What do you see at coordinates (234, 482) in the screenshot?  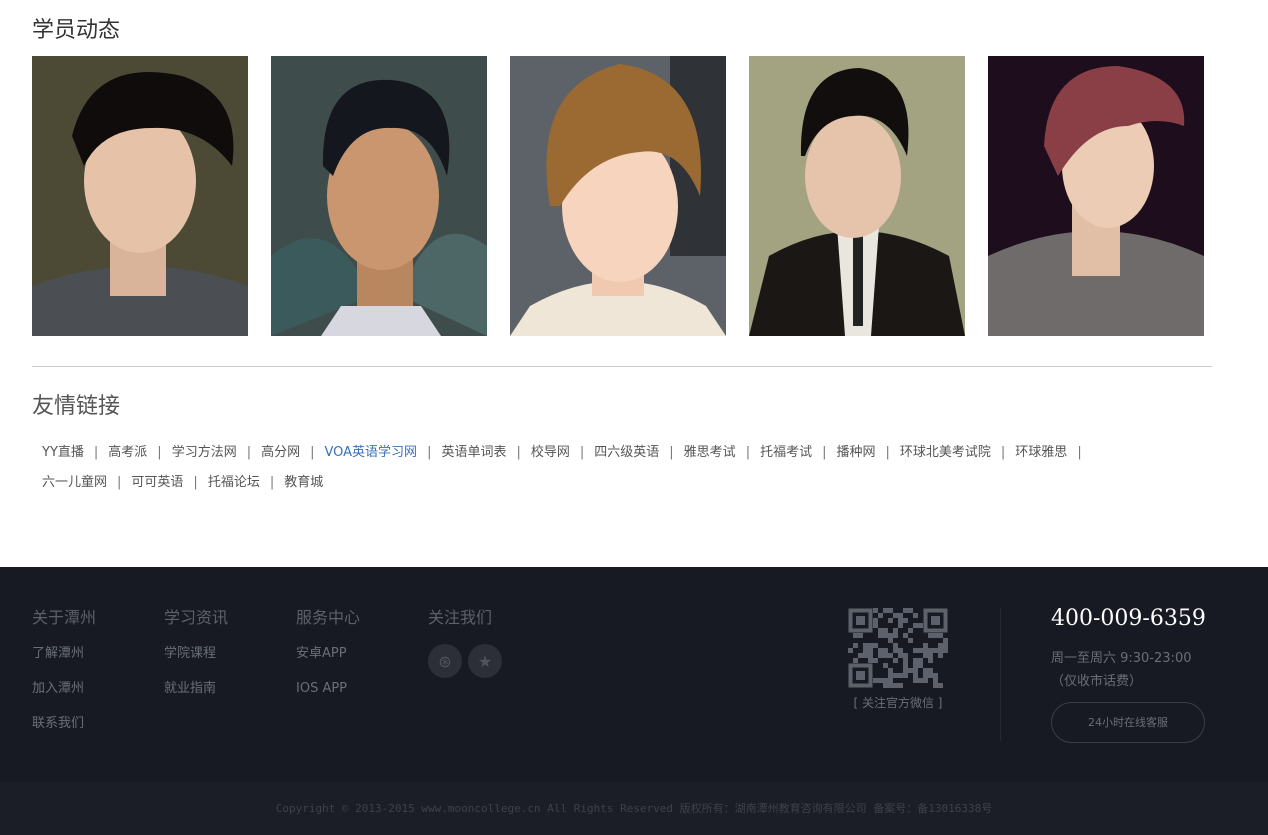 I see `friend-link: 托福论坛` at bounding box center [234, 482].